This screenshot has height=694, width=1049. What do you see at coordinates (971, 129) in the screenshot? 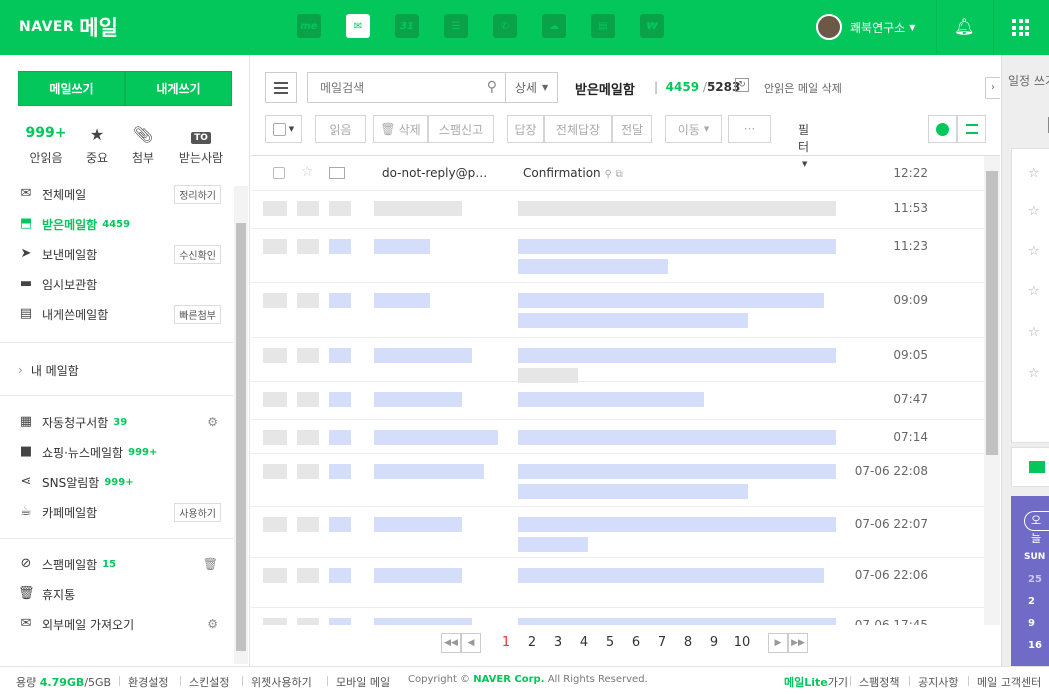
I see `list-view-button` at bounding box center [971, 129].